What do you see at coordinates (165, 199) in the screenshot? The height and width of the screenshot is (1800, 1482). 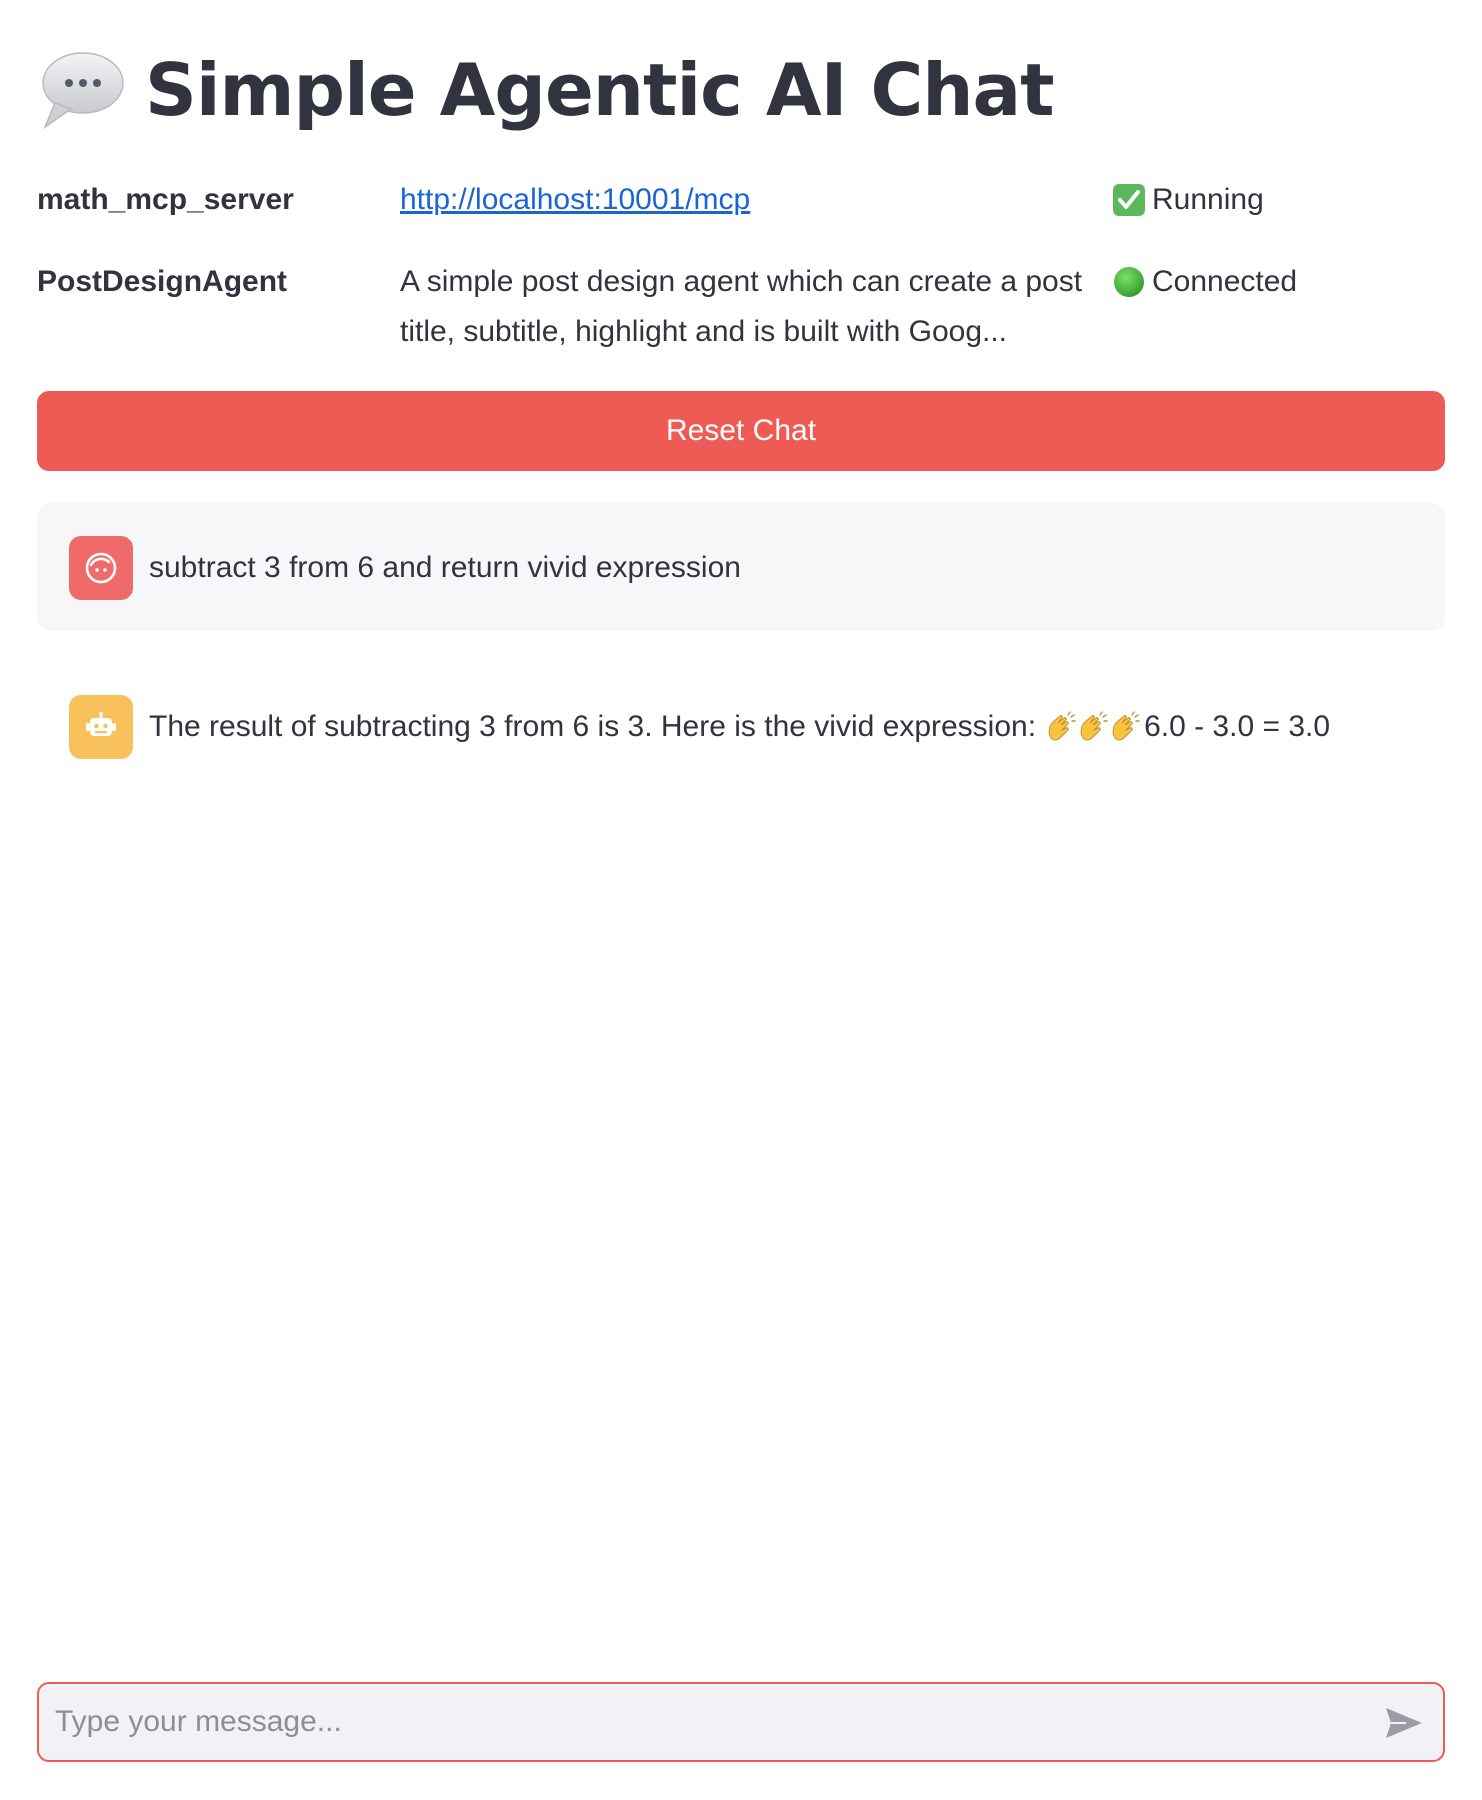 I see `server-name: math_mcp_server` at bounding box center [165, 199].